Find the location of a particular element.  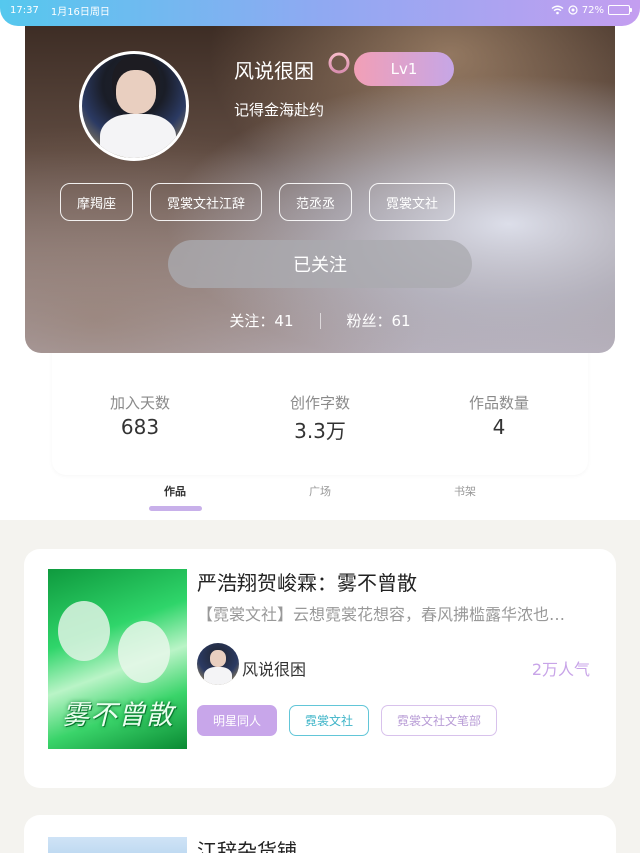

following-count: 关注：41 is located at coordinates (261, 320).